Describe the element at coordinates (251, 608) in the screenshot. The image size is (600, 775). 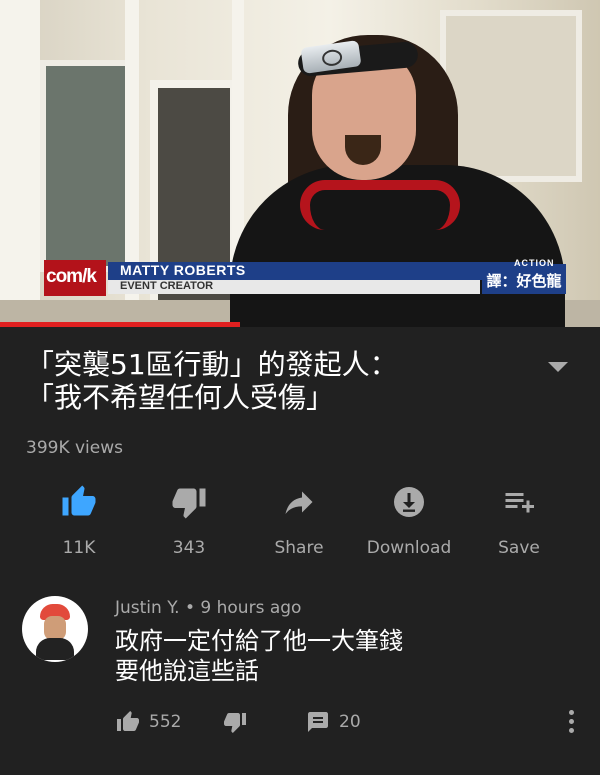
I see `comment-time: 9 hours ago` at that location.